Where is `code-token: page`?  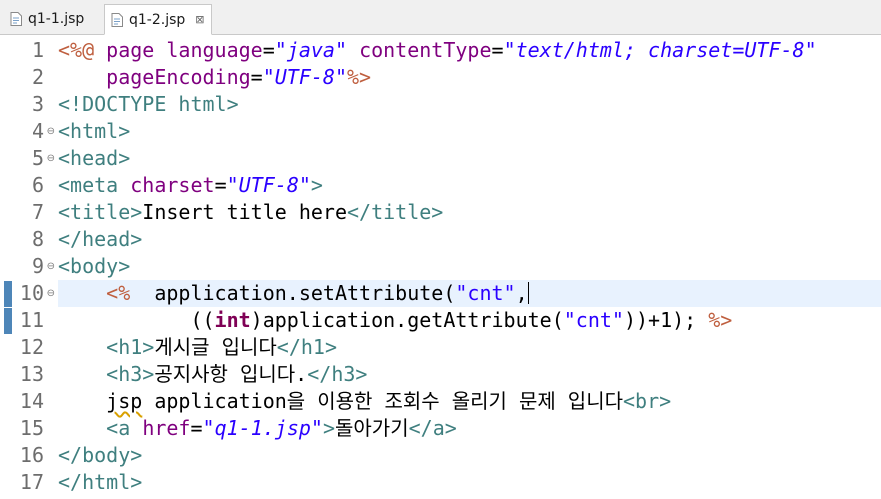
code-token: page is located at coordinates (130, 50).